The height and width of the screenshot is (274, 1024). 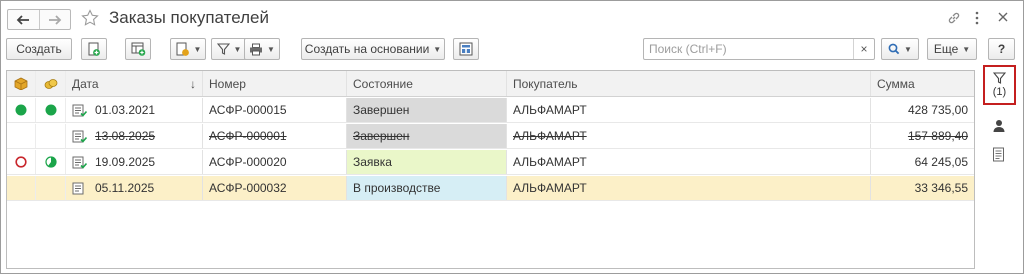 I want to click on date-text: 19.09.2025, so click(x=125, y=162).